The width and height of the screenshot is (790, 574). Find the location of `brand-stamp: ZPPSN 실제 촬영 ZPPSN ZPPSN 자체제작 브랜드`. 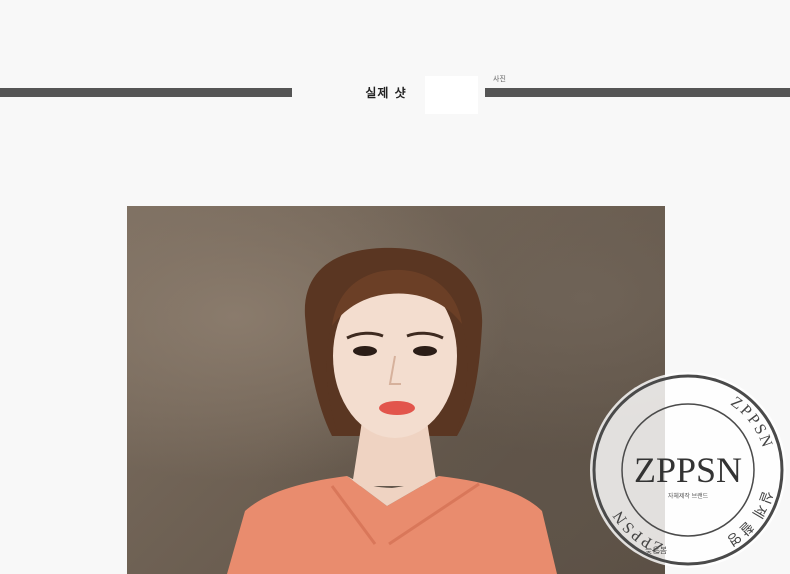

brand-stamp: ZPPSN 실제 촬영 ZPPSN ZPPSN 자체제작 브랜드 is located at coordinates (688, 470).